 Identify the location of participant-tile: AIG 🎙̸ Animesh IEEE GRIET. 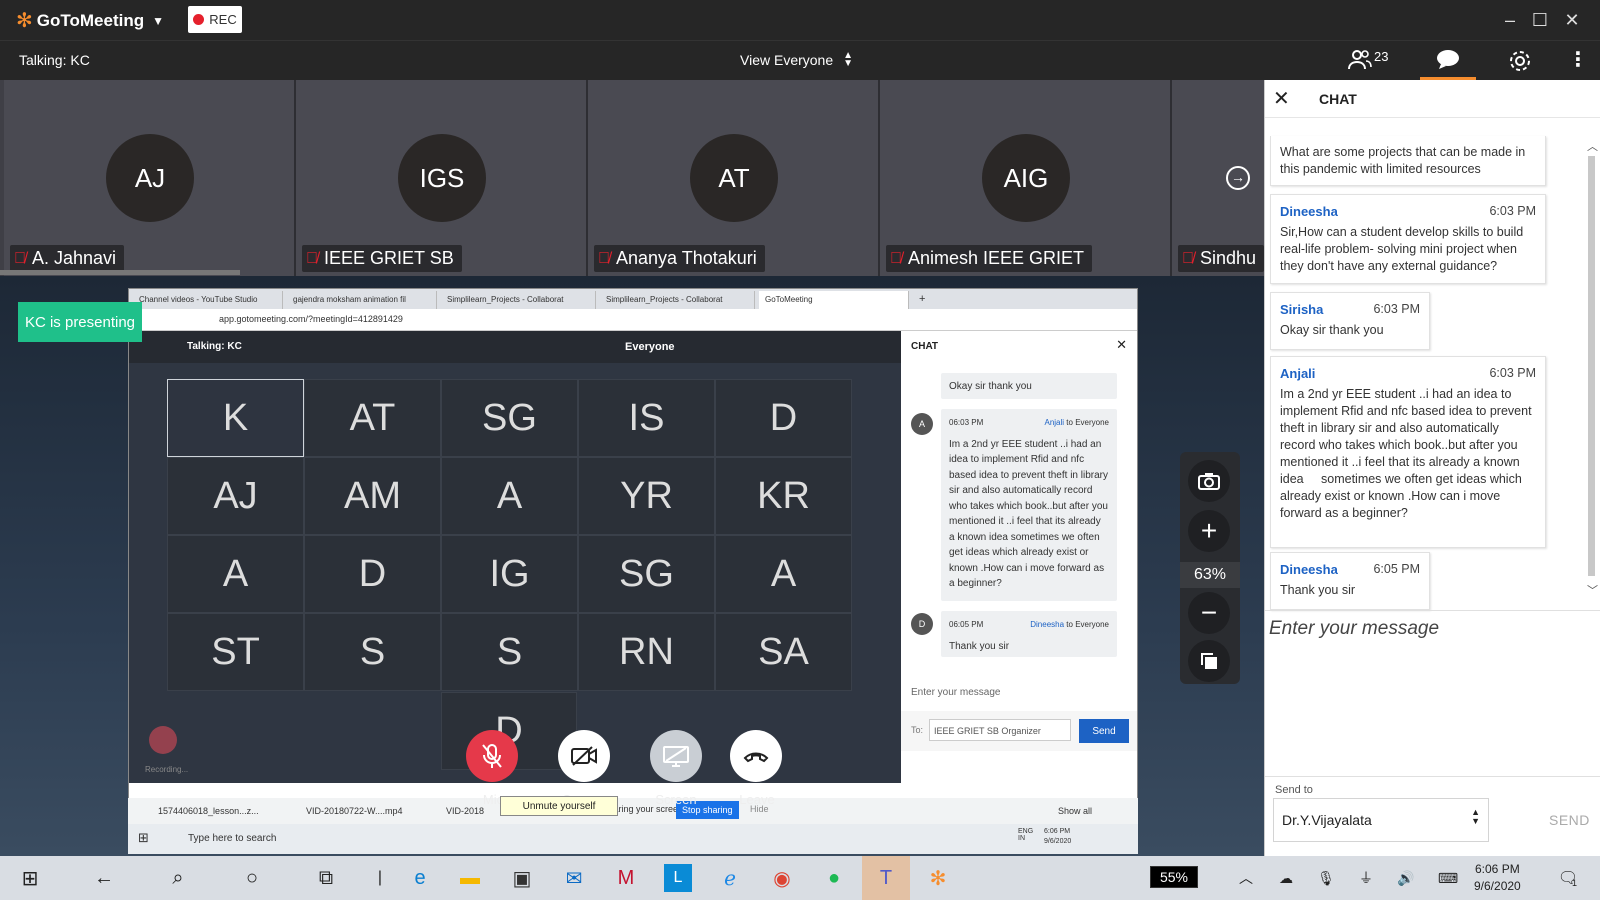
(1026, 178).